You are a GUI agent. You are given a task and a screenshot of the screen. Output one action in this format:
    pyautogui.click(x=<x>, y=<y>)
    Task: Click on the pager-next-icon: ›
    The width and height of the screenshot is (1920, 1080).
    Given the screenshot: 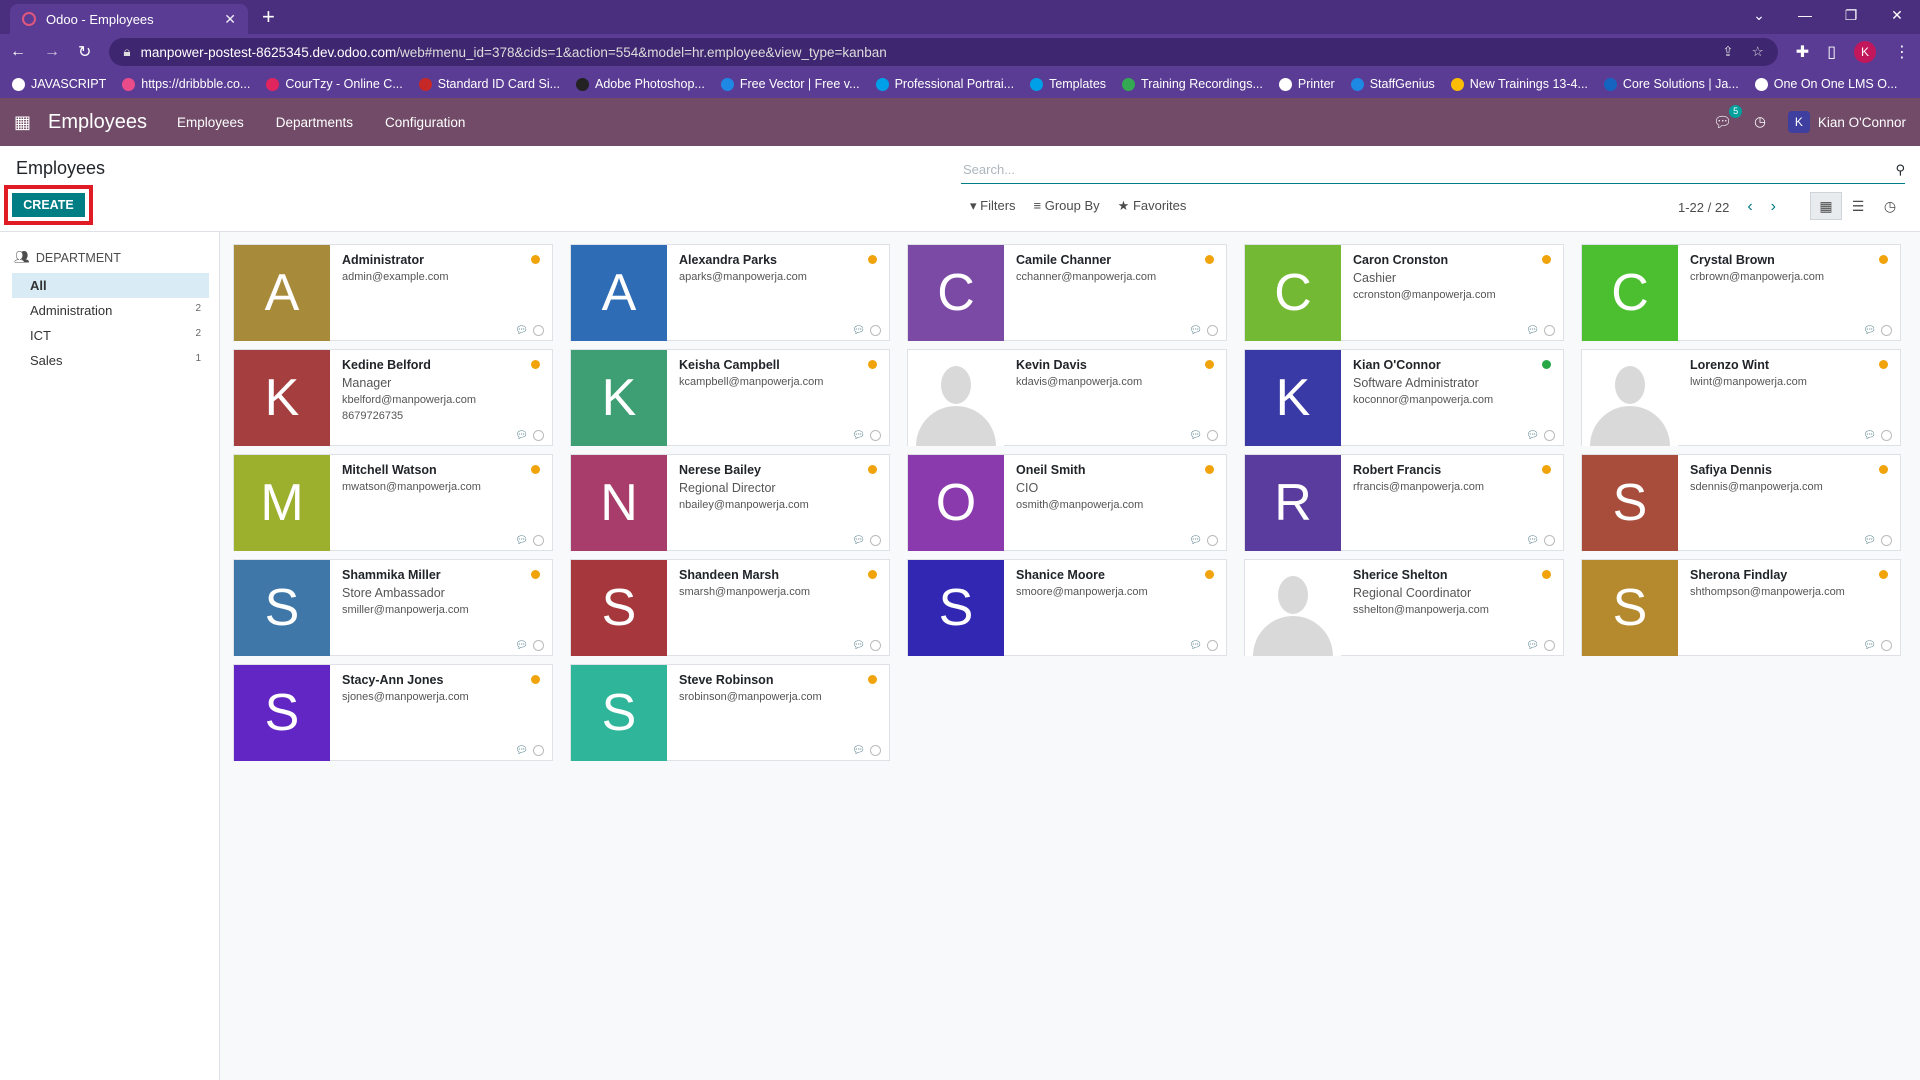 What is the action you would take?
    pyautogui.click(x=1773, y=207)
    